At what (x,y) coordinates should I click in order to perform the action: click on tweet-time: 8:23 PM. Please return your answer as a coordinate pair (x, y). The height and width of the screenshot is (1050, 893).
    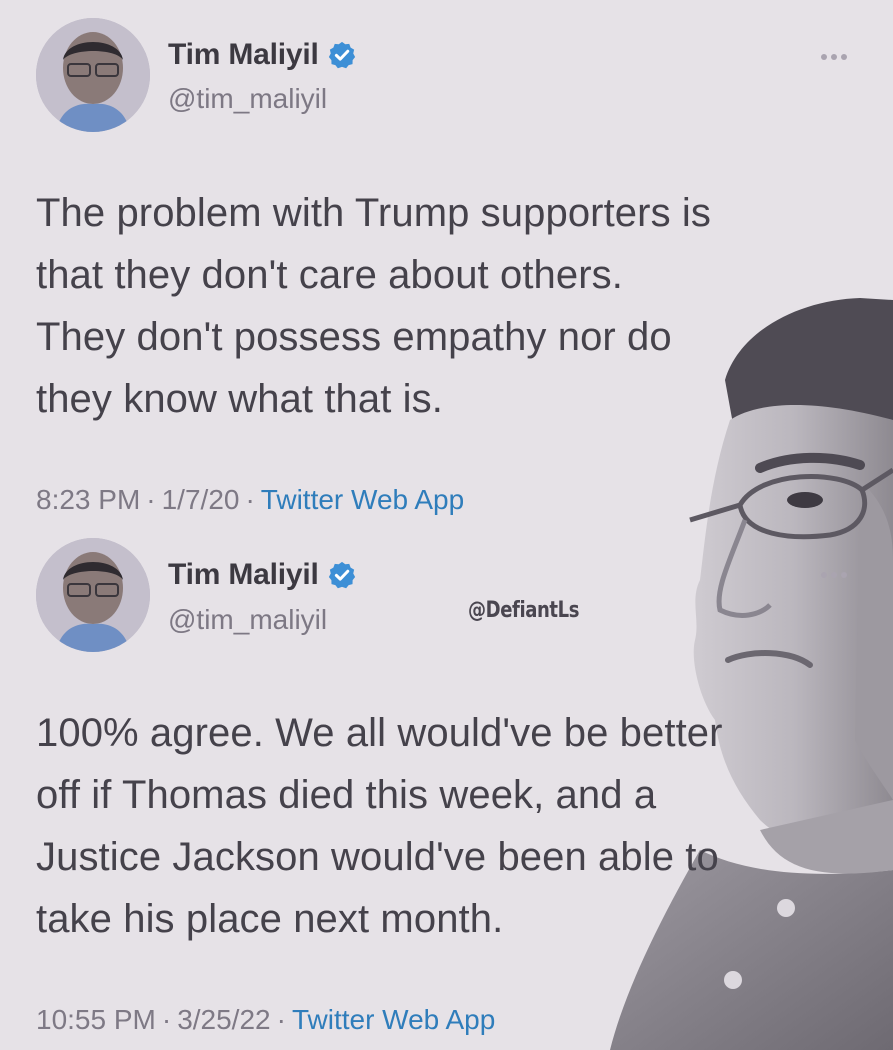
    Looking at the image, I should click on (88, 499).